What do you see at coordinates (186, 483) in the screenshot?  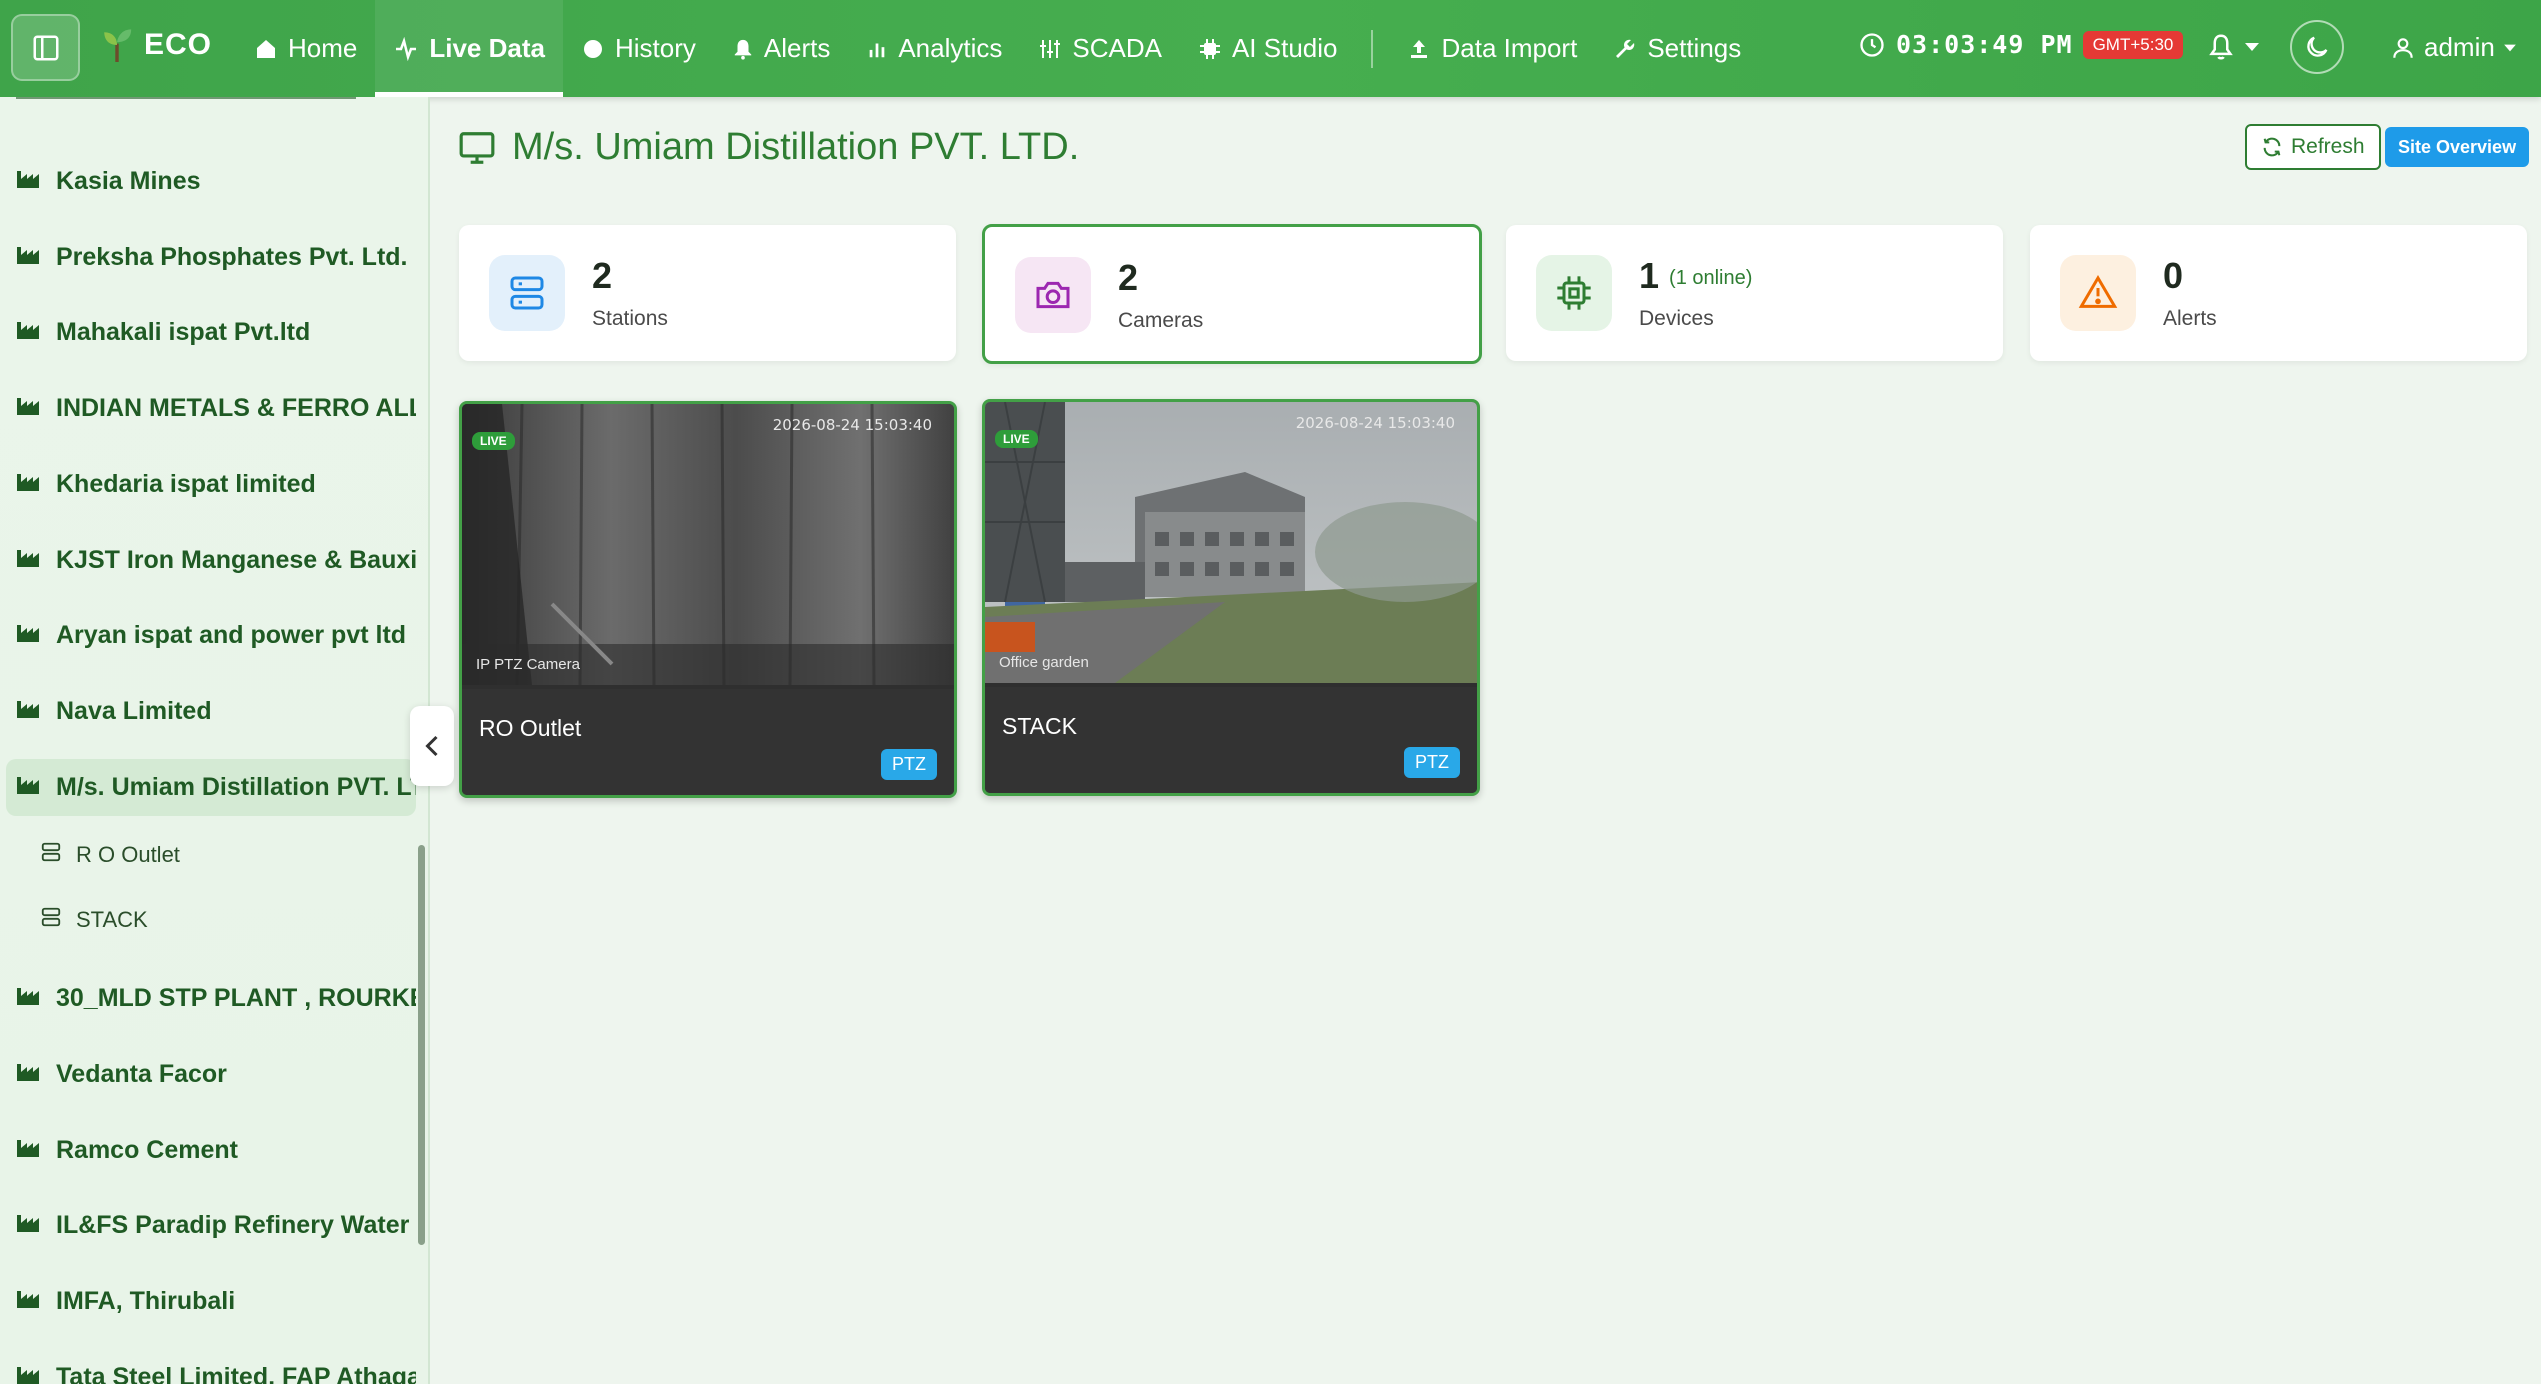 I see `sidebar-site-label: Khedaria ispat limited` at bounding box center [186, 483].